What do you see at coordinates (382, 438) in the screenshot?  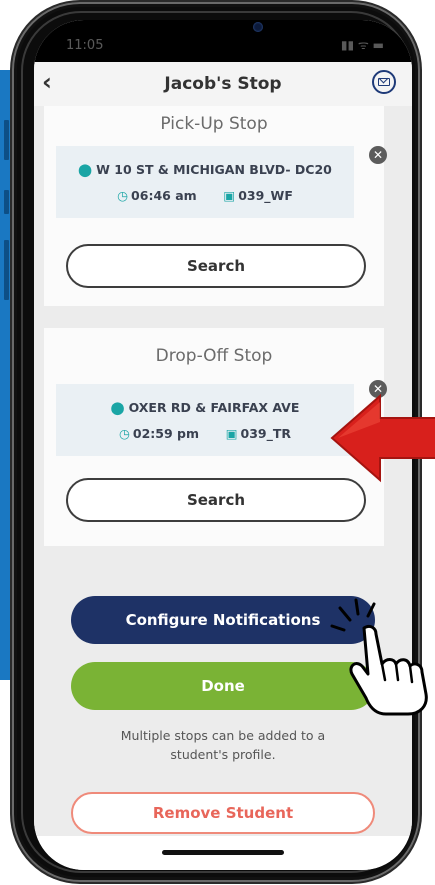 I see `red-arrow-icon` at bounding box center [382, 438].